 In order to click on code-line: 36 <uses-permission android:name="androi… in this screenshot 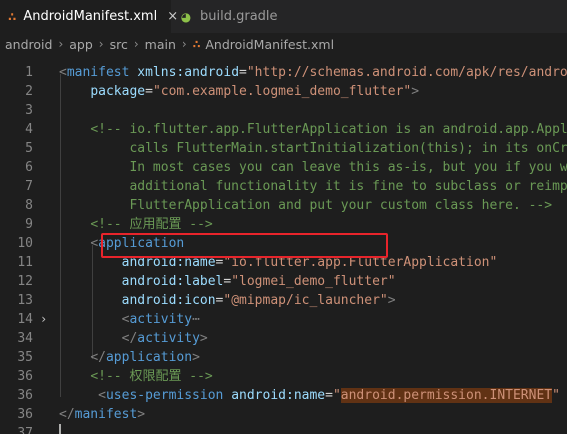, I will do `click(283, 395)`.